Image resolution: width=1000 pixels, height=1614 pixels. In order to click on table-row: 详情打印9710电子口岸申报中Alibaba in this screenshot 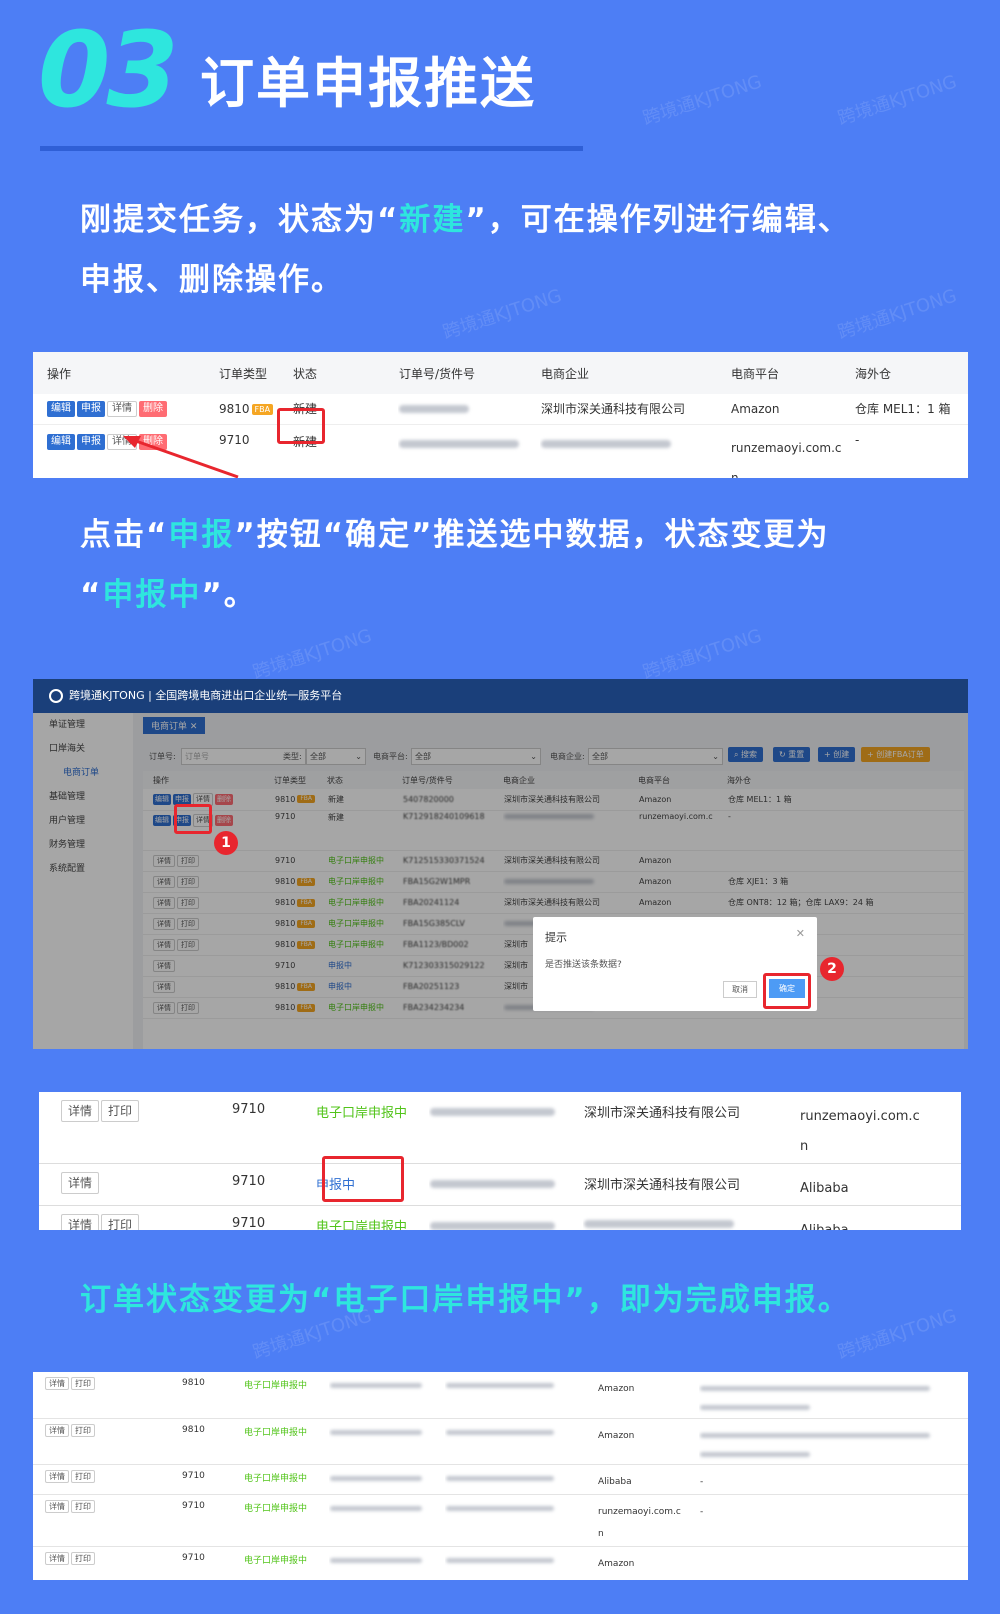, I will do `click(500, 1218)`.